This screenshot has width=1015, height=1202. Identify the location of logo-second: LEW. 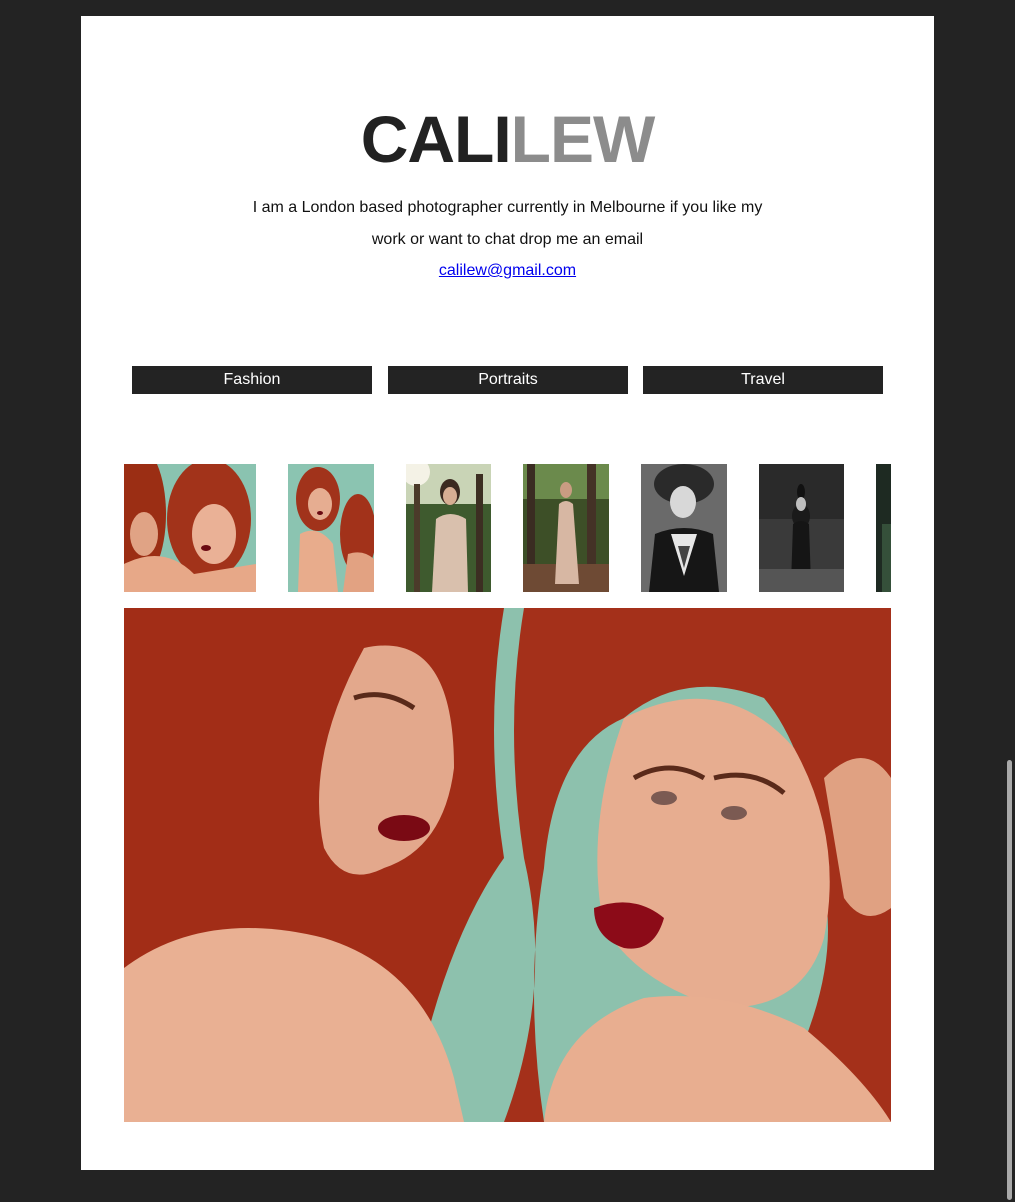
(583, 139).